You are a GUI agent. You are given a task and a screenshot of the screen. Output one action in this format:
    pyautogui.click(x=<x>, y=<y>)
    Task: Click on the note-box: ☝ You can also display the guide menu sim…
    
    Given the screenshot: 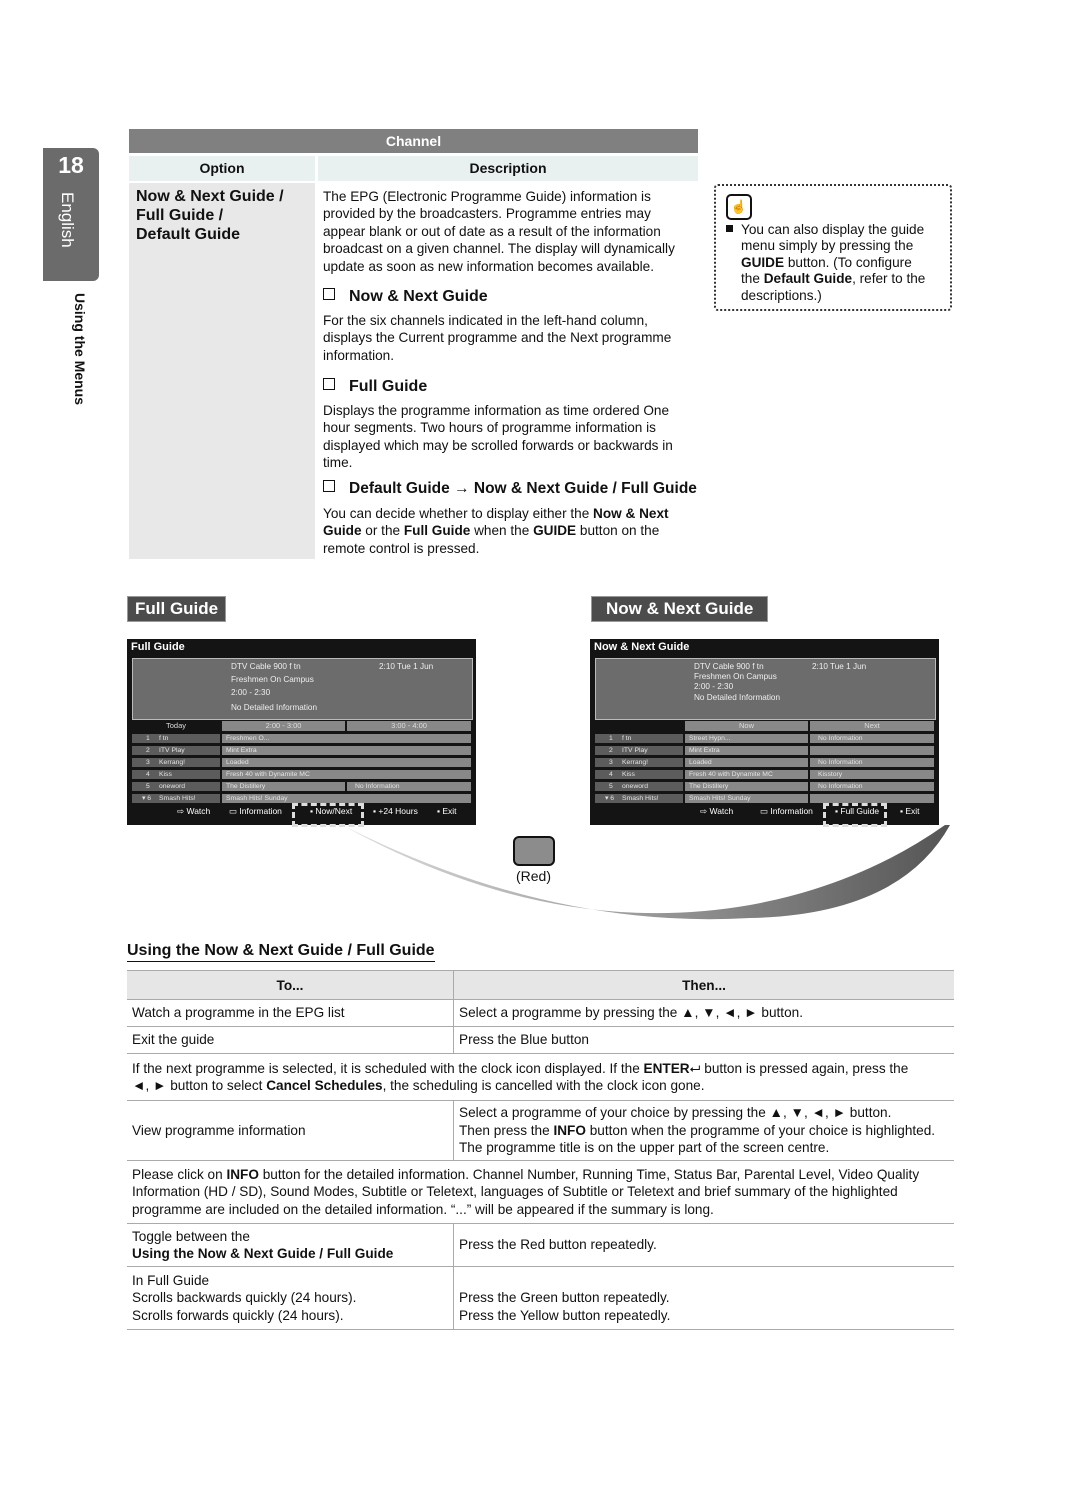 What is the action you would take?
    pyautogui.click(x=833, y=247)
    